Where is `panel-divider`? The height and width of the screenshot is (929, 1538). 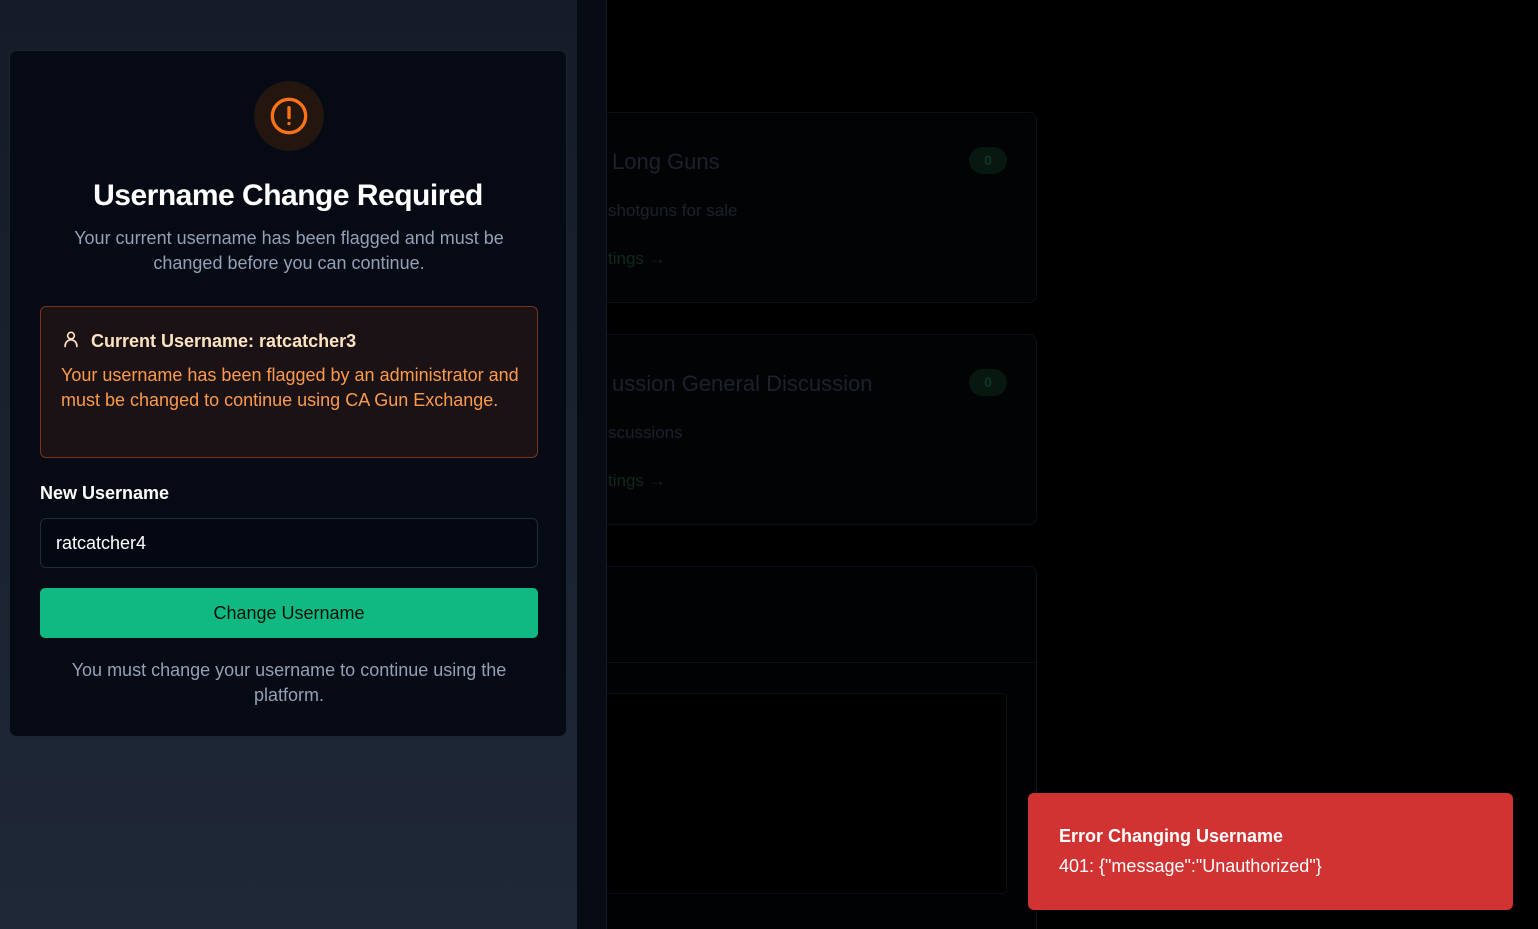 panel-divider is located at coordinates (592, 464).